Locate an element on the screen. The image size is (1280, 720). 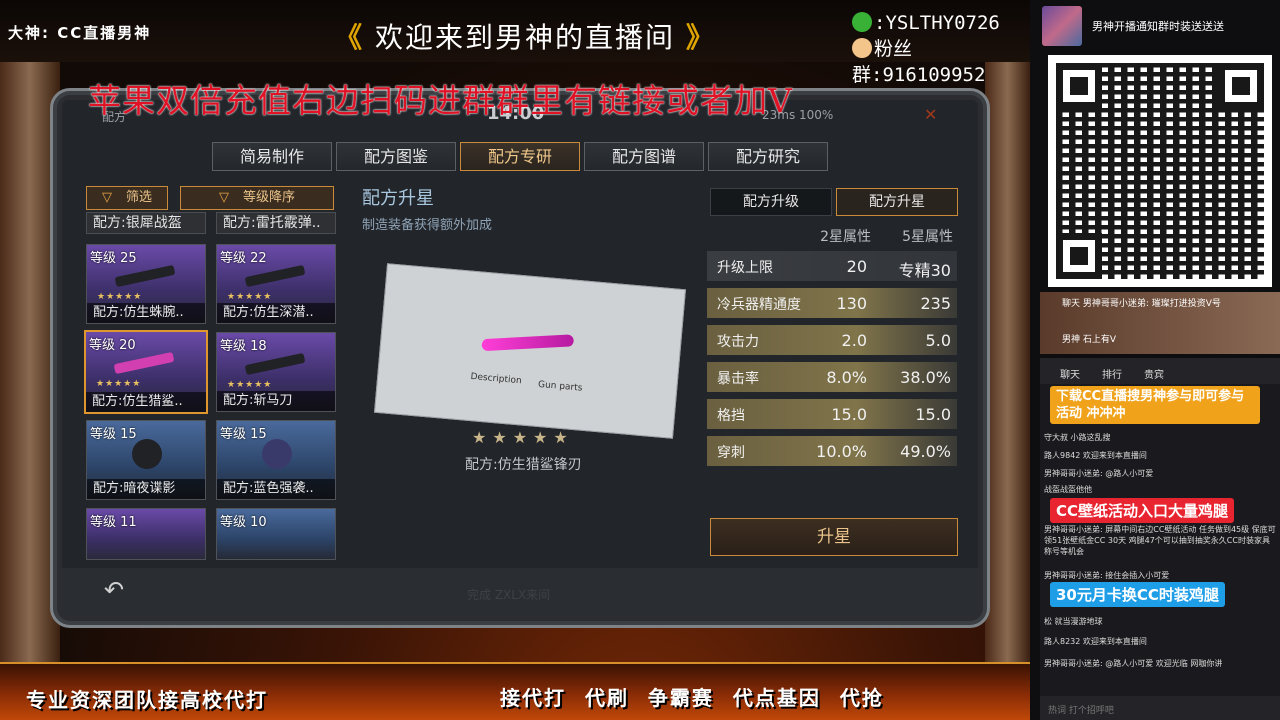
promo-overlay-card: 30元月卡换CC时装鸡腿 is located at coordinates (1137, 594).